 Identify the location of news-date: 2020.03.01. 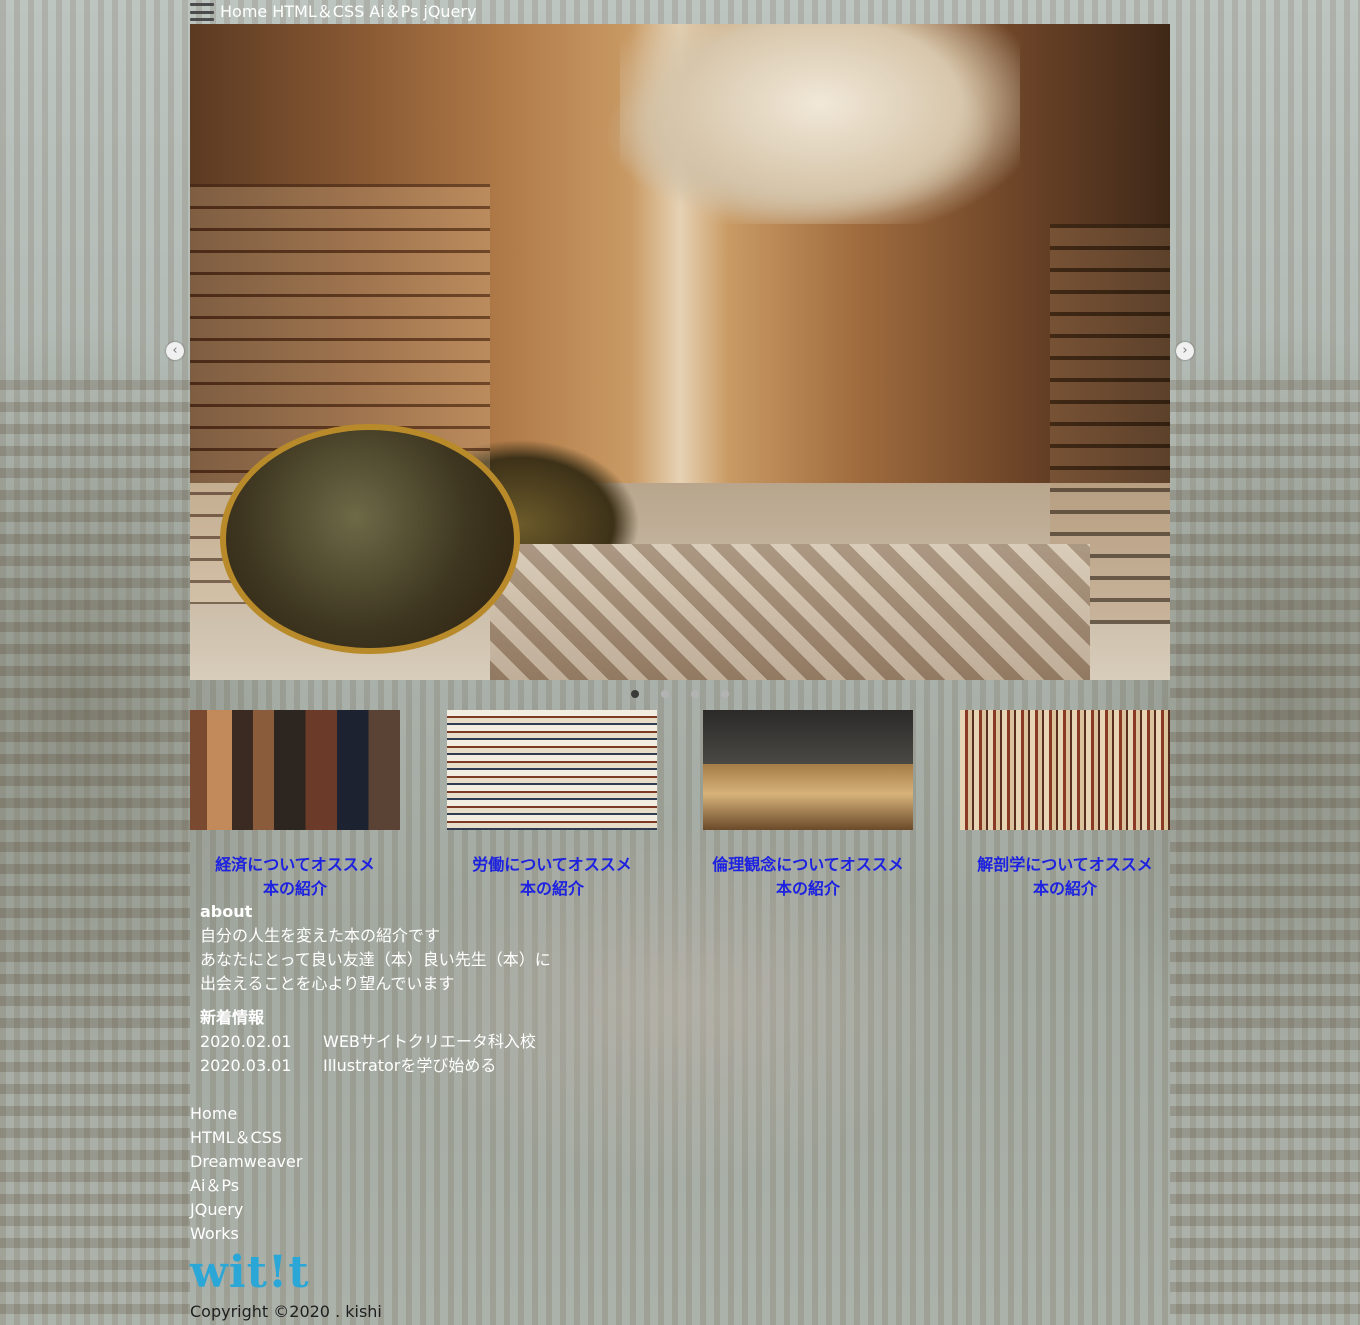
(246, 1065).